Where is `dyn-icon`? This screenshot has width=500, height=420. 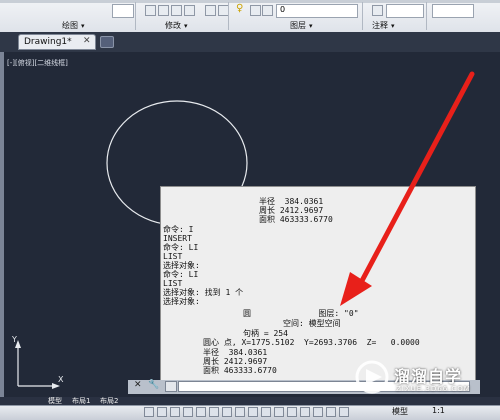
dyn-icon is located at coordinates (240, 412).